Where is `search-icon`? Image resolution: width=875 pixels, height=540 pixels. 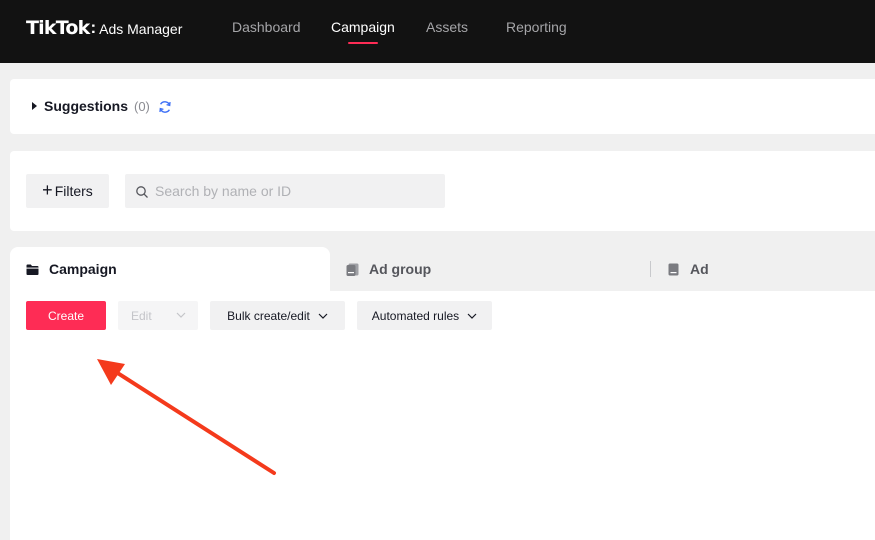
search-icon is located at coordinates (142, 192).